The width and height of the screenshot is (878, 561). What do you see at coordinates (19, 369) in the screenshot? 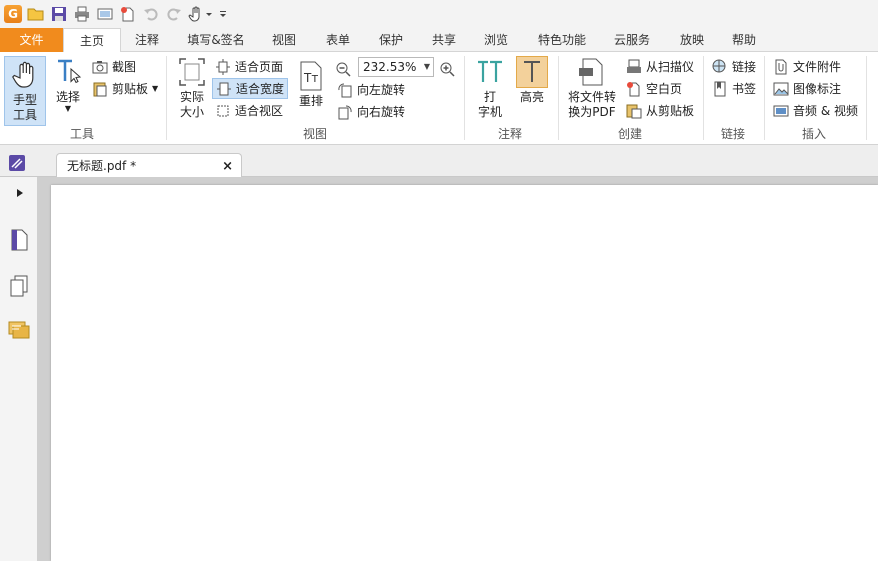
I see `navigation-panel` at bounding box center [19, 369].